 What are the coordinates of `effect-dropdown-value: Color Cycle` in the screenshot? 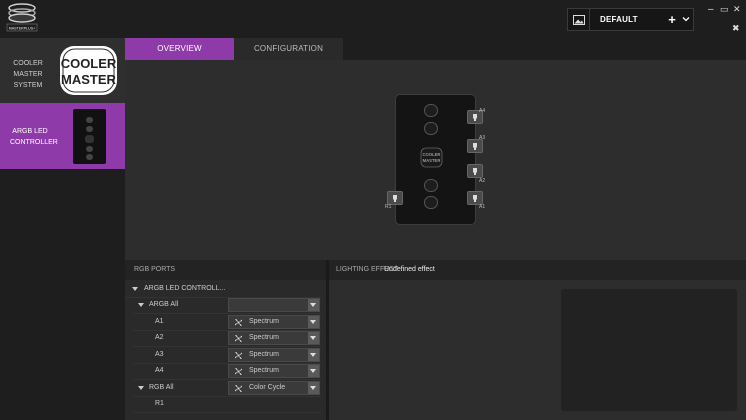 It's located at (267, 387).